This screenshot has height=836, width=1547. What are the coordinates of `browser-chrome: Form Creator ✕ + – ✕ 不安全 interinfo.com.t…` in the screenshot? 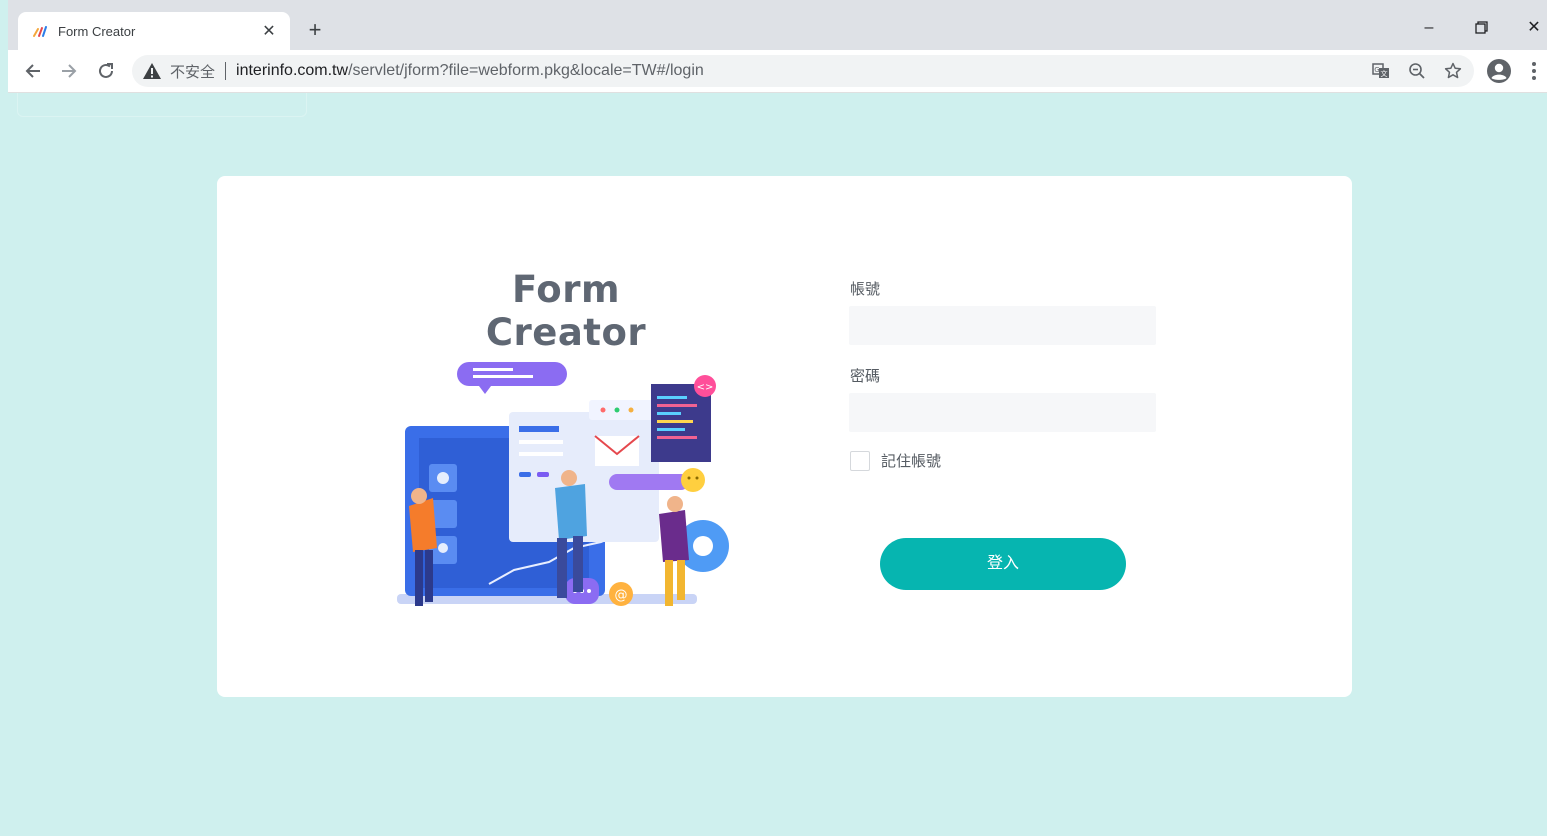 It's located at (777, 46).